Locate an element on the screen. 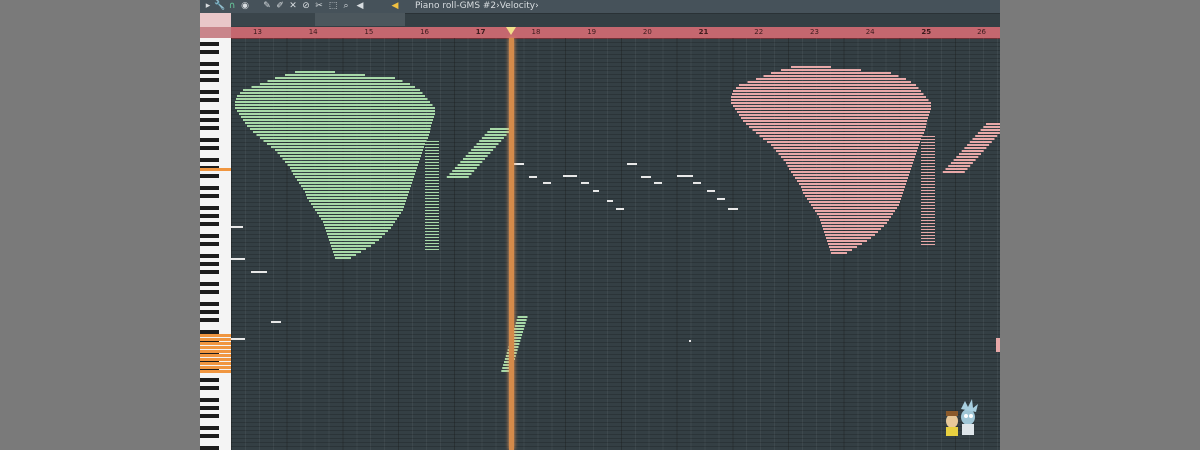 The width and height of the screenshot is (1200, 450). speaker-icon: ◀ is located at coordinates (395, 6).